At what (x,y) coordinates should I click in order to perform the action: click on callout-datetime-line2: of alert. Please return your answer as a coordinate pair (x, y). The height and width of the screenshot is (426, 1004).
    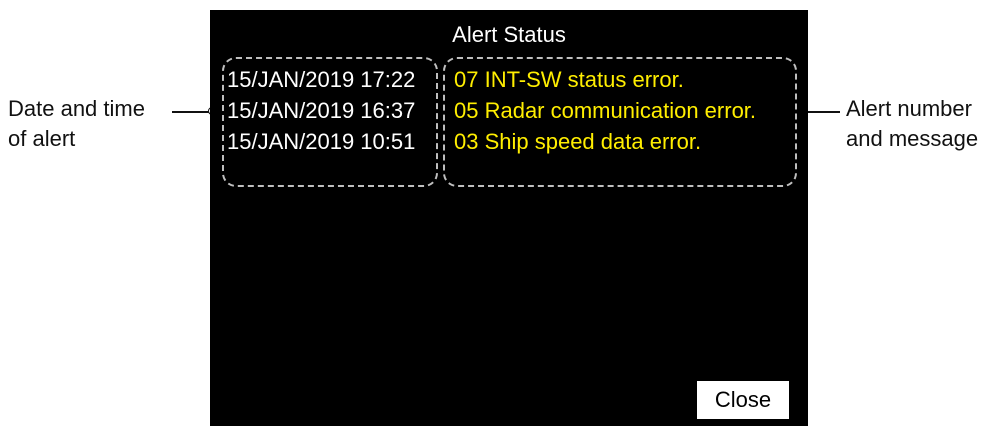
    Looking at the image, I should click on (42, 138).